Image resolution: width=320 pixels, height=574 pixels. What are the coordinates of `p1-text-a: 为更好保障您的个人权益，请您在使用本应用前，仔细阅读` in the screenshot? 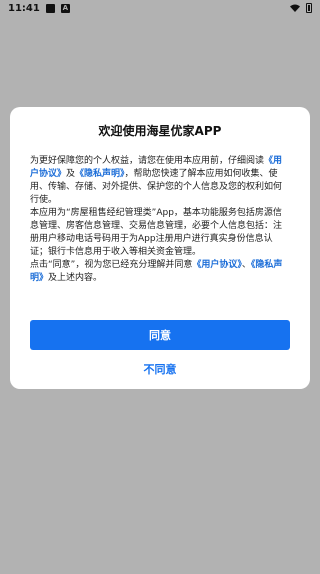 It's located at (147, 161).